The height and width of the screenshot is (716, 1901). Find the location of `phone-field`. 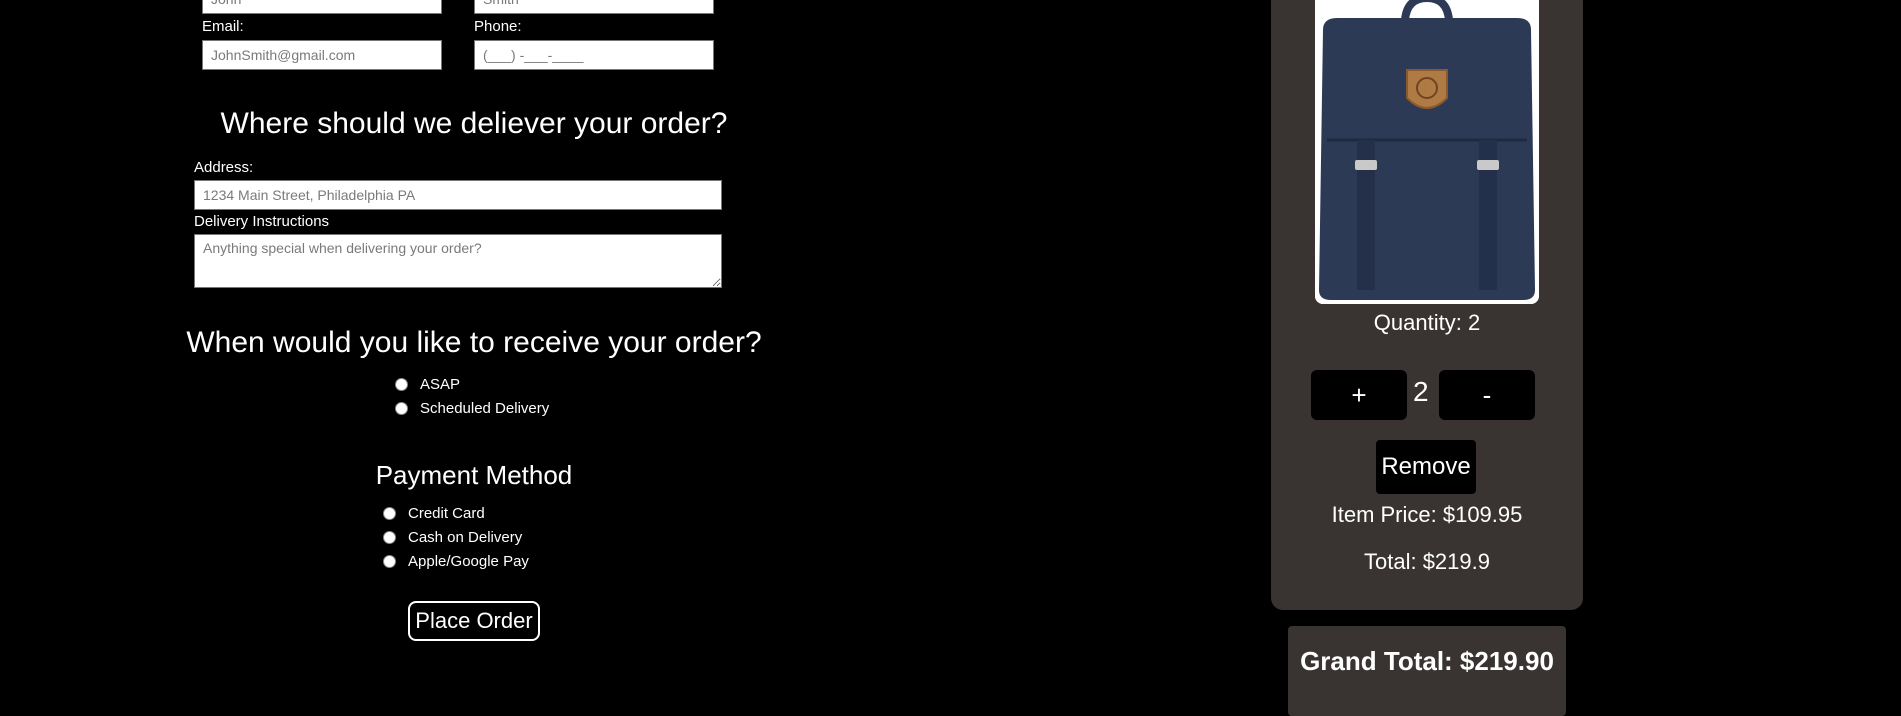

phone-field is located at coordinates (594, 55).